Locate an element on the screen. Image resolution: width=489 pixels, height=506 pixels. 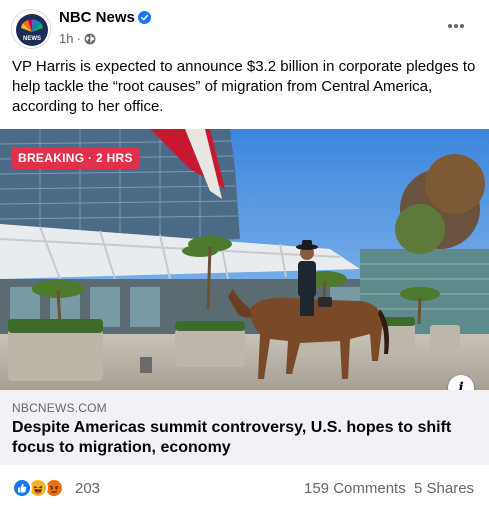
post-meta: 1h · is located at coordinates (77, 38).